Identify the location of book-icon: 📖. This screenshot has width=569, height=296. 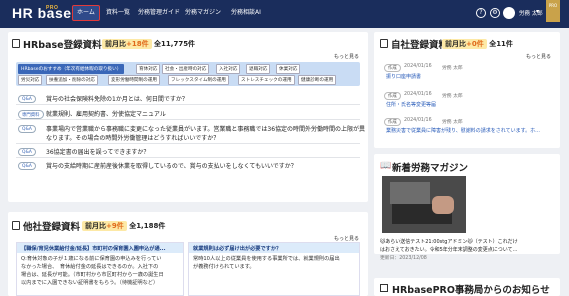
(386, 166).